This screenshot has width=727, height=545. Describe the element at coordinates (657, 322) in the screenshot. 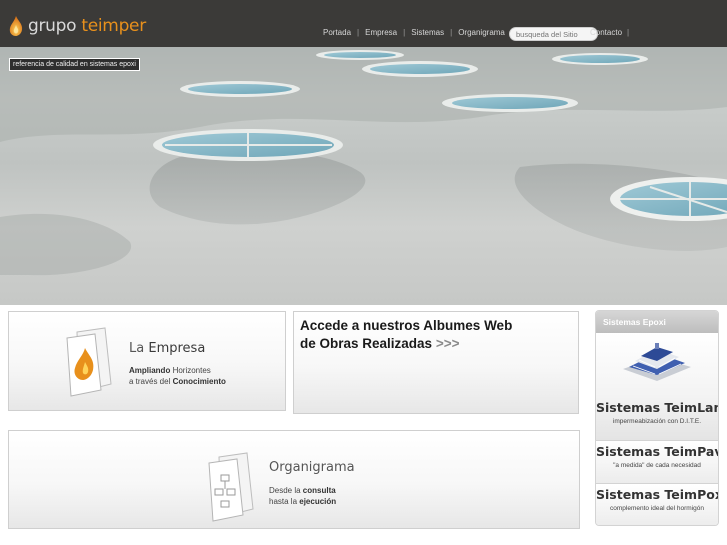

I see `sistemas-epoxi-heading: Sistemas Epoxi` at that location.